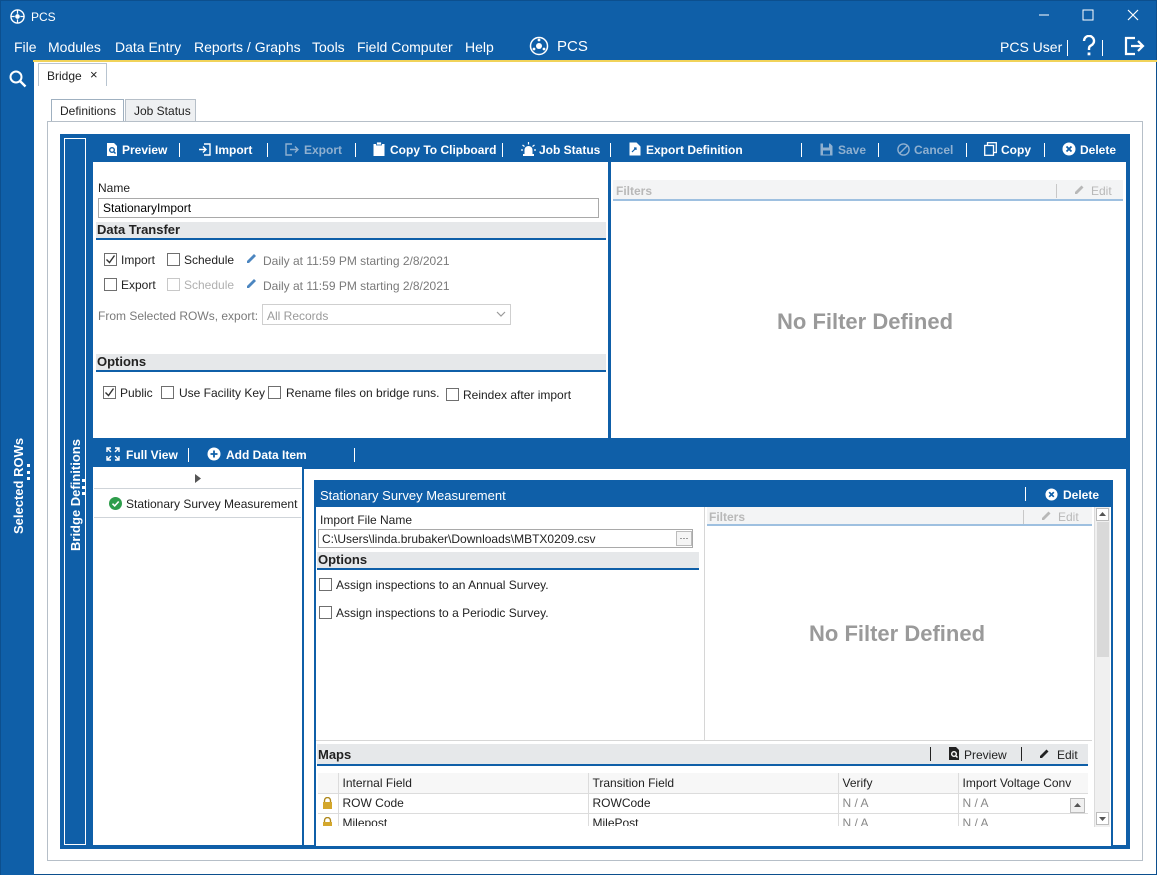  Describe the element at coordinates (197, 504) in the screenshot. I see `list-item: Stationary Survey Measurement` at that location.